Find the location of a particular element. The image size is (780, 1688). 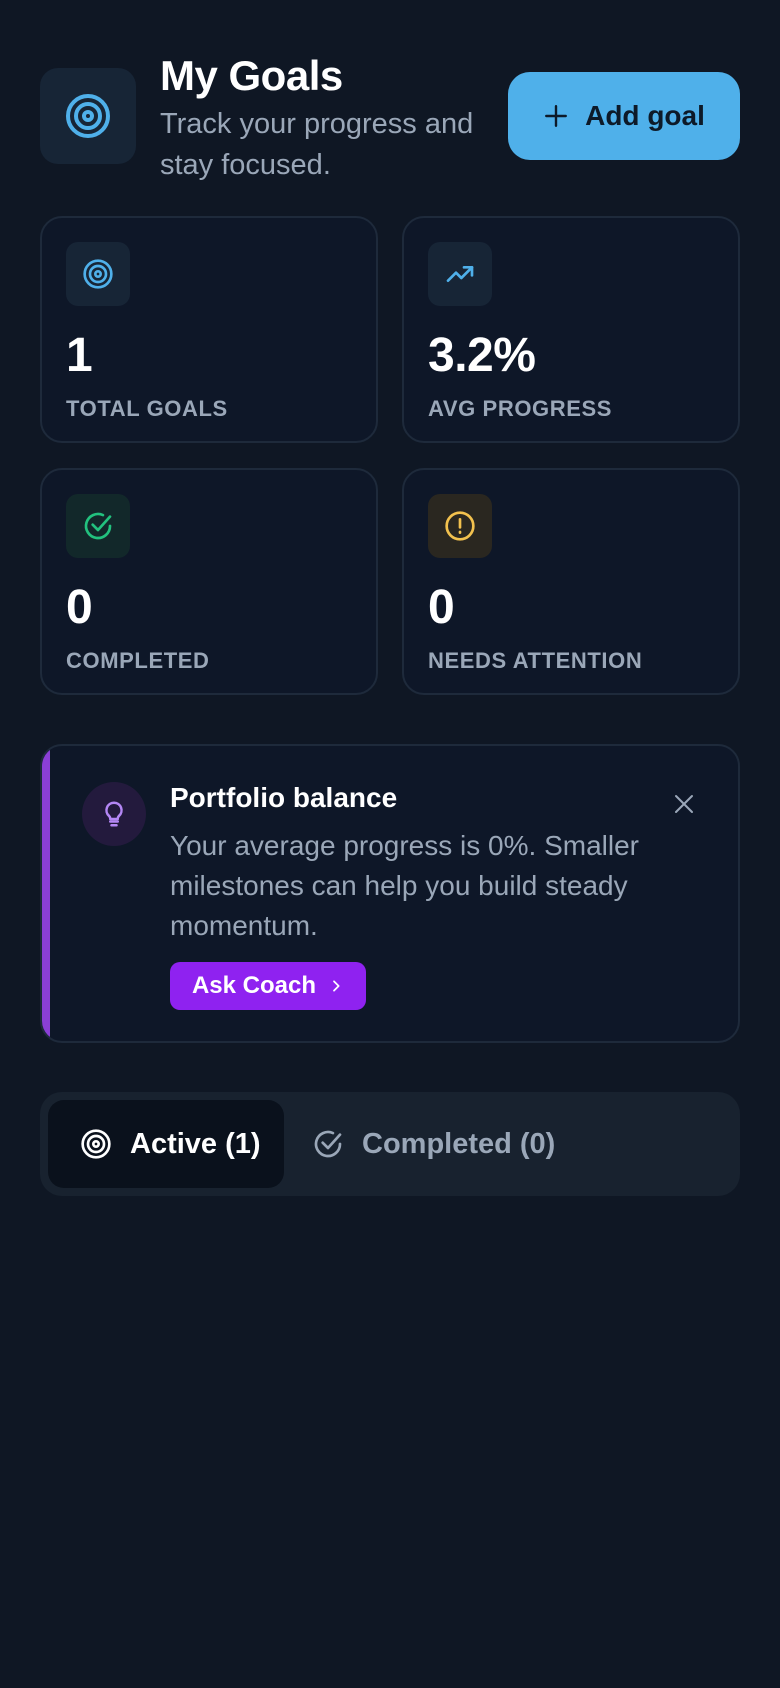

page-title: My Goals is located at coordinates (251, 75).